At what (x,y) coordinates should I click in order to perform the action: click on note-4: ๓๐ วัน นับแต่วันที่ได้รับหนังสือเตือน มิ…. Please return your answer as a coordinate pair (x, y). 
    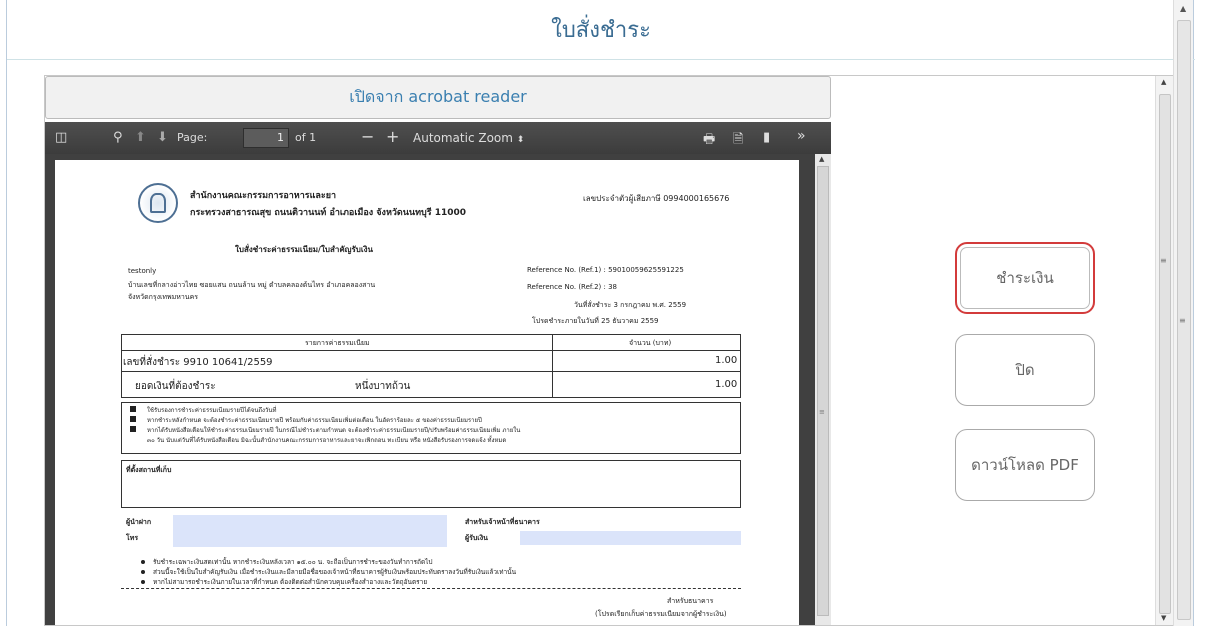
    Looking at the image, I should click on (327, 440).